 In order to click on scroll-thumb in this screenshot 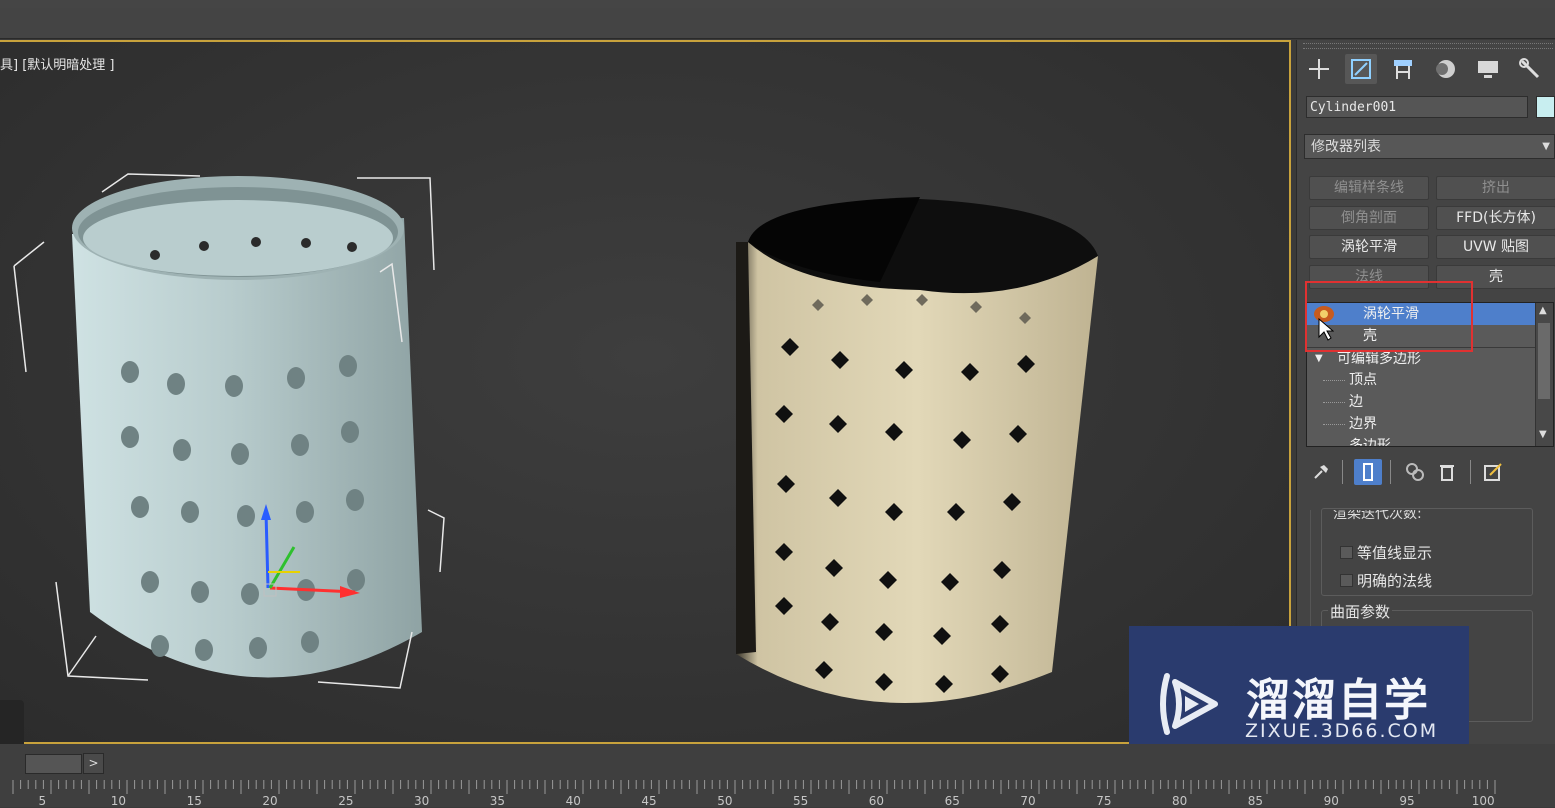, I will do `click(1544, 361)`.